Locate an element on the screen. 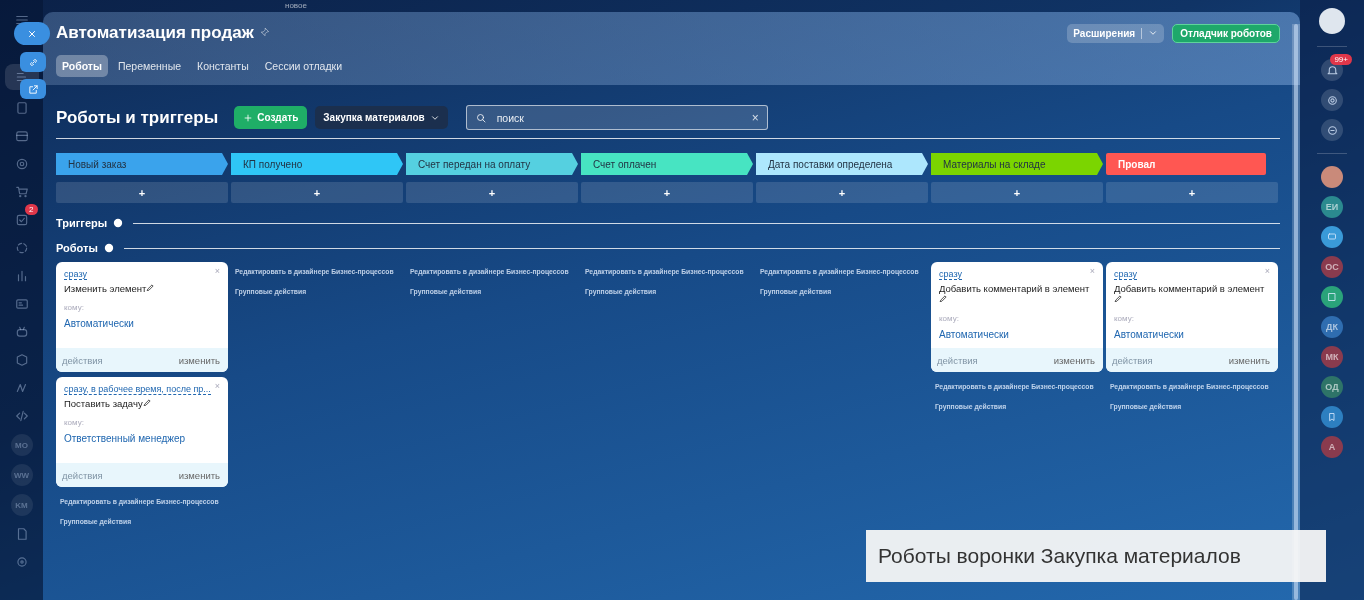 The height and width of the screenshot is (600, 1364). stage-header: Новый заказ is located at coordinates (142, 164).